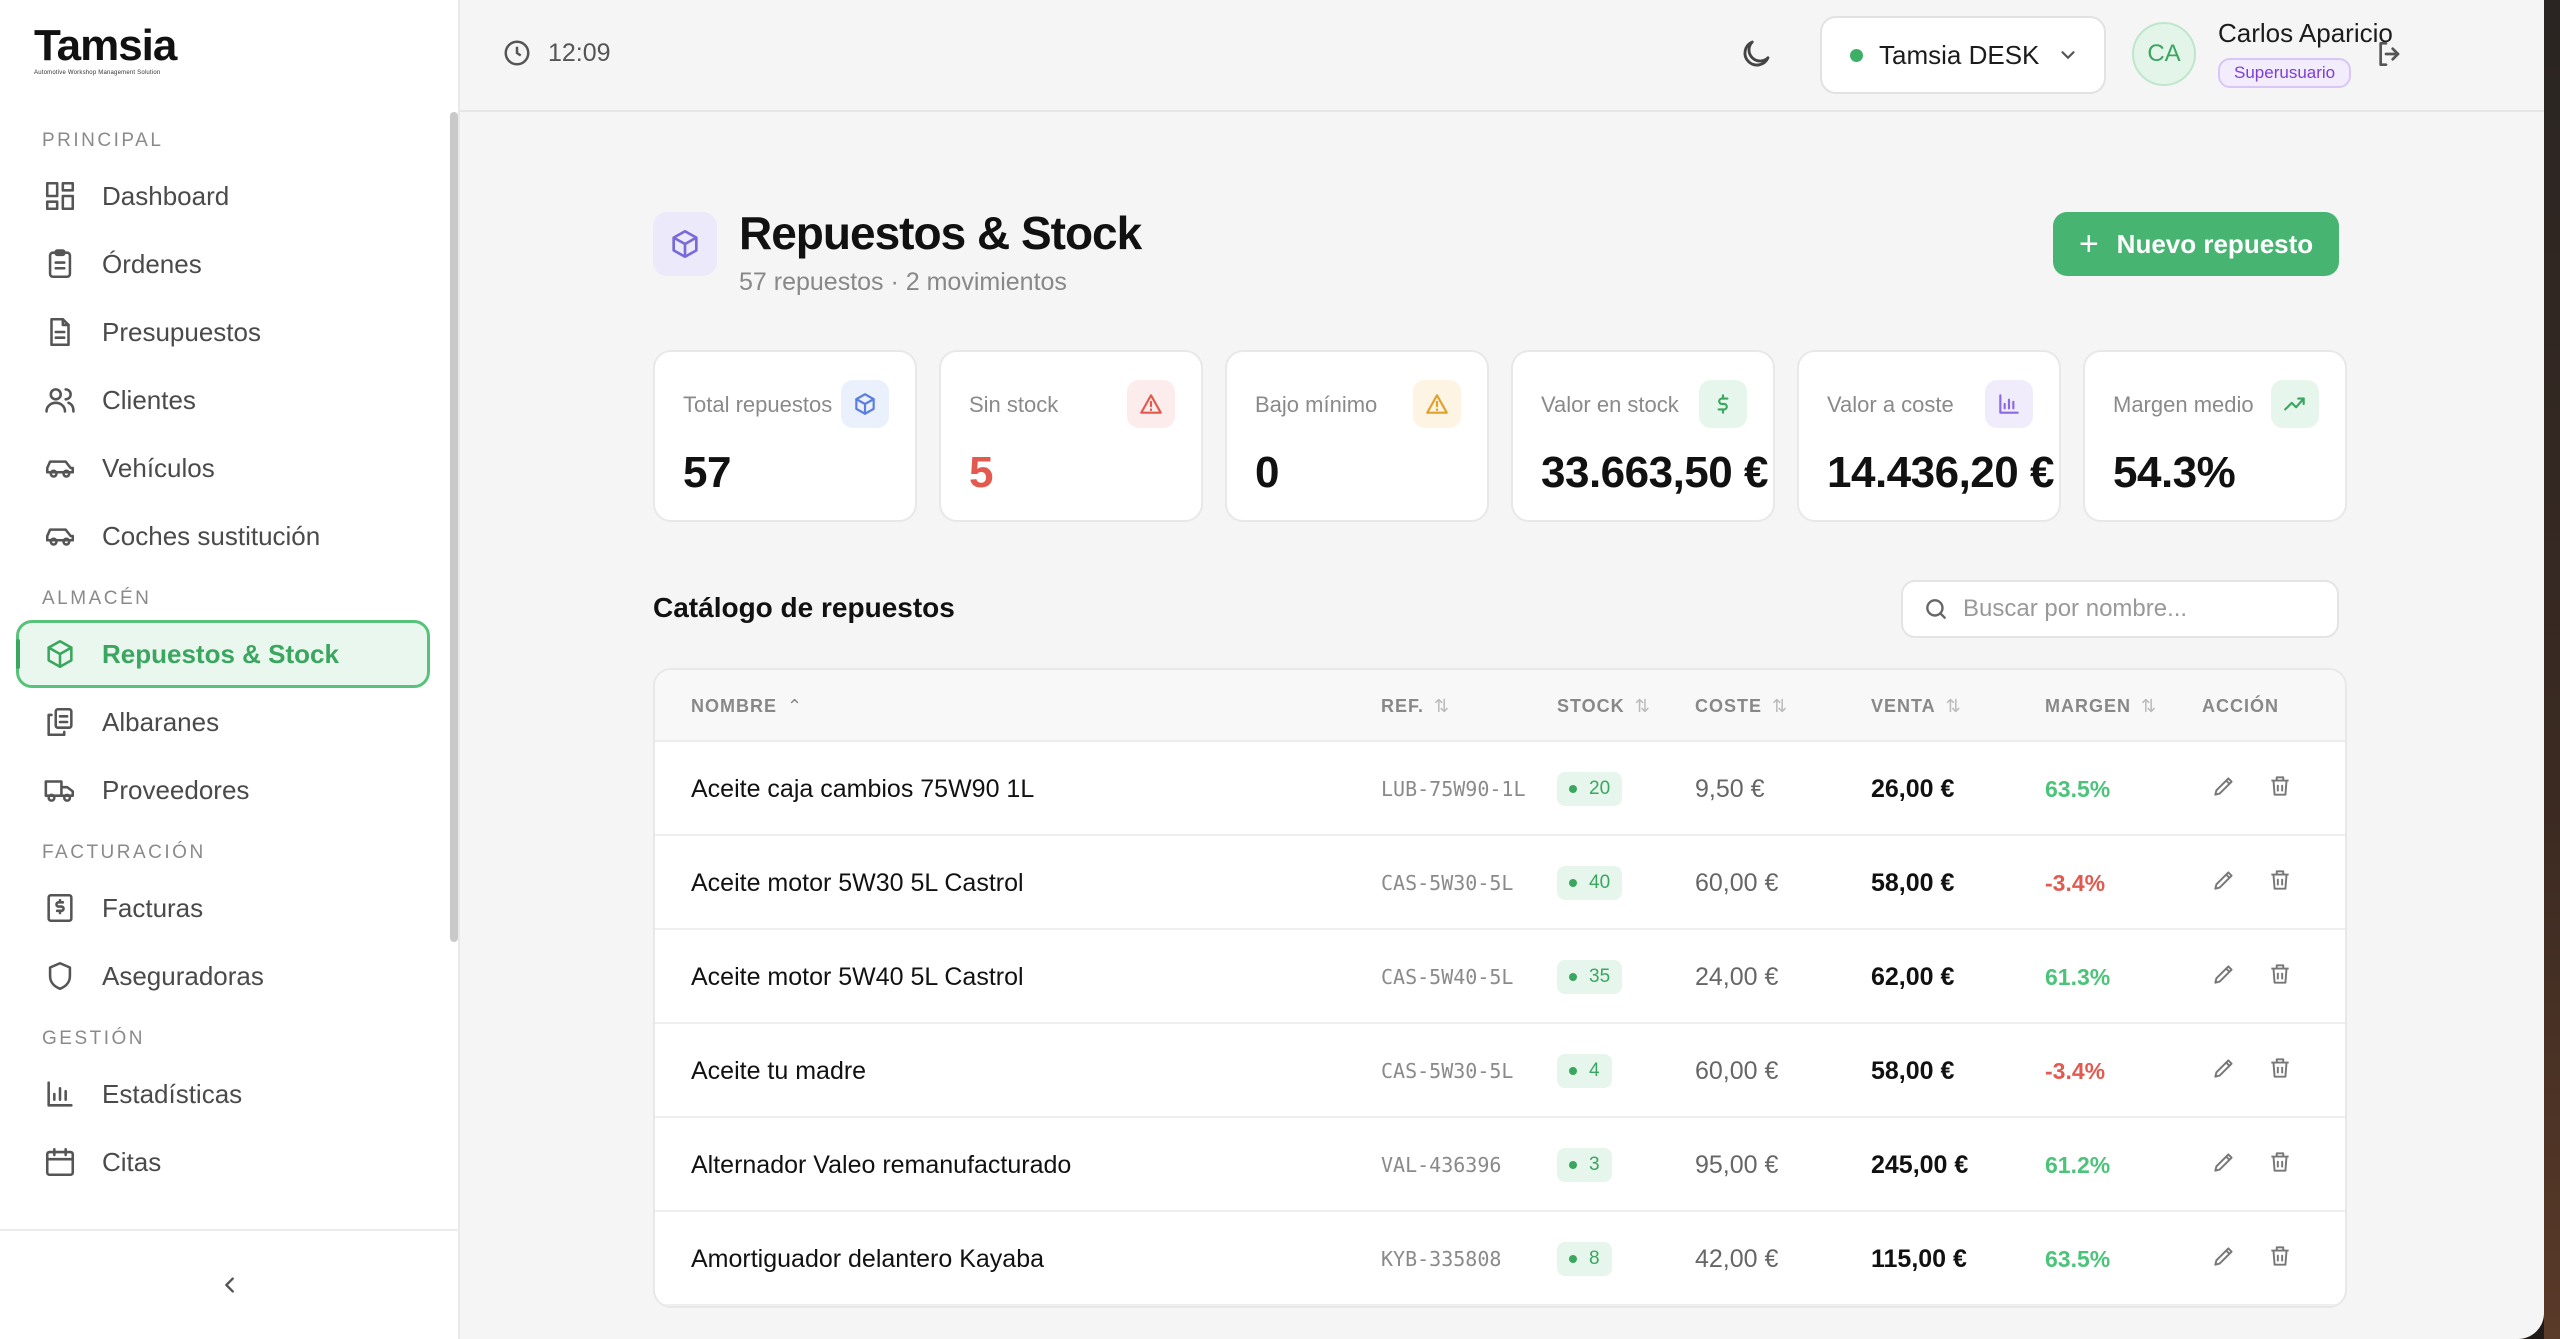 This screenshot has width=2560, height=1339. I want to click on stat-value: 33.663,50 €, so click(1654, 472).